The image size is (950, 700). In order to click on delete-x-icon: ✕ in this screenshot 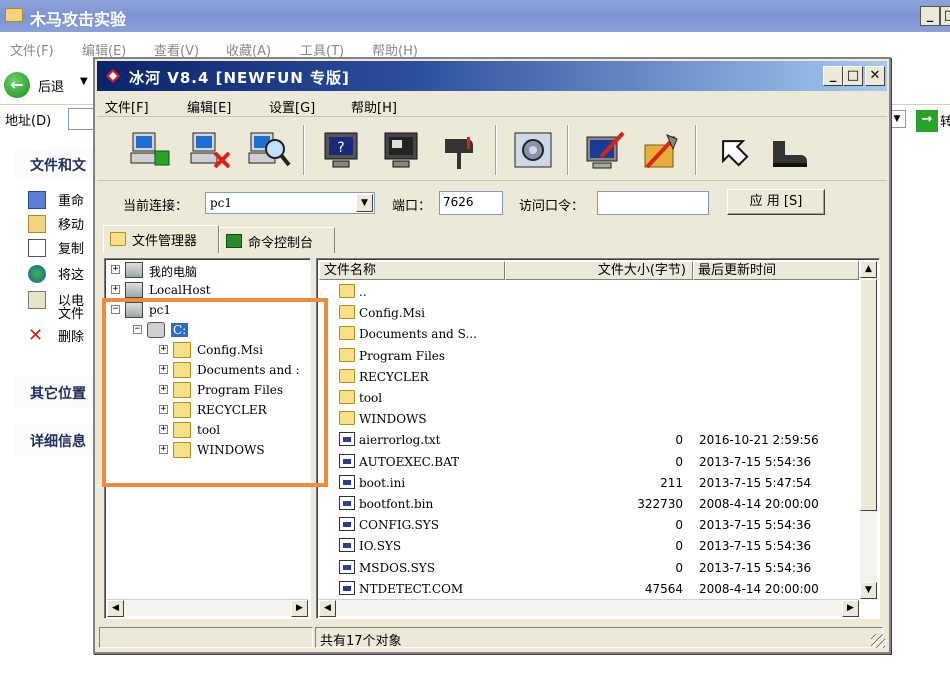, I will do `click(36, 335)`.